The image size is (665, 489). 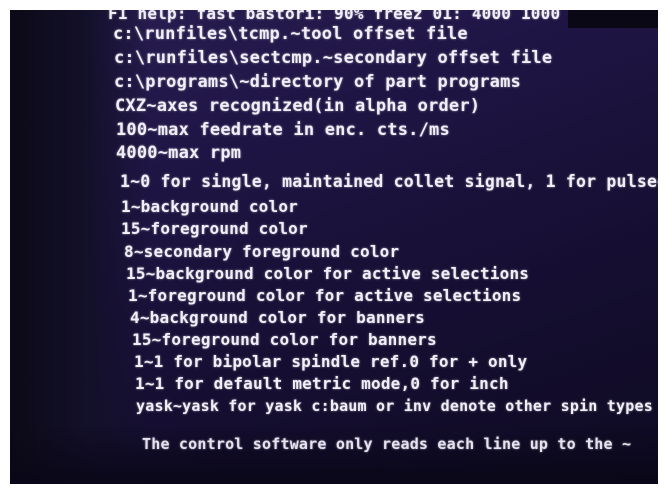 What do you see at coordinates (262, 251) in the screenshot?
I see `config-line: 8~secondary foreground color` at bounding box center [262, 251].